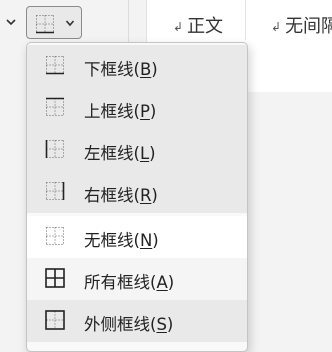  I want to click on style-no-spacing: ↲ 无间隔, so click(301, 25).